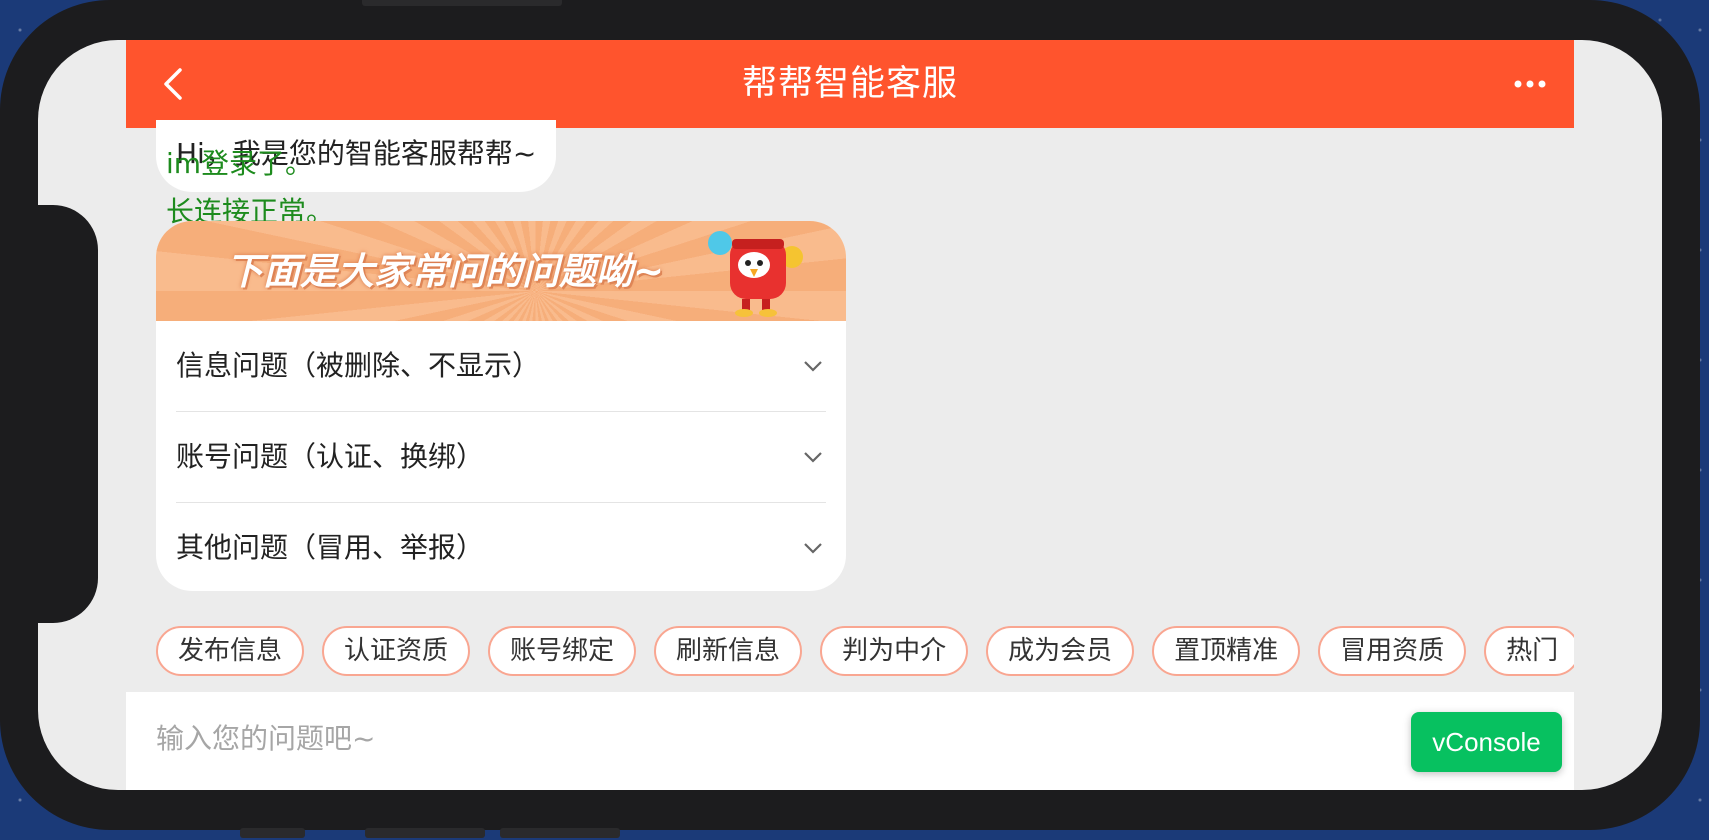 The image size is (1709, 840). I want to click on quick-tag-chip: 刷新信息, so click(728, 651).